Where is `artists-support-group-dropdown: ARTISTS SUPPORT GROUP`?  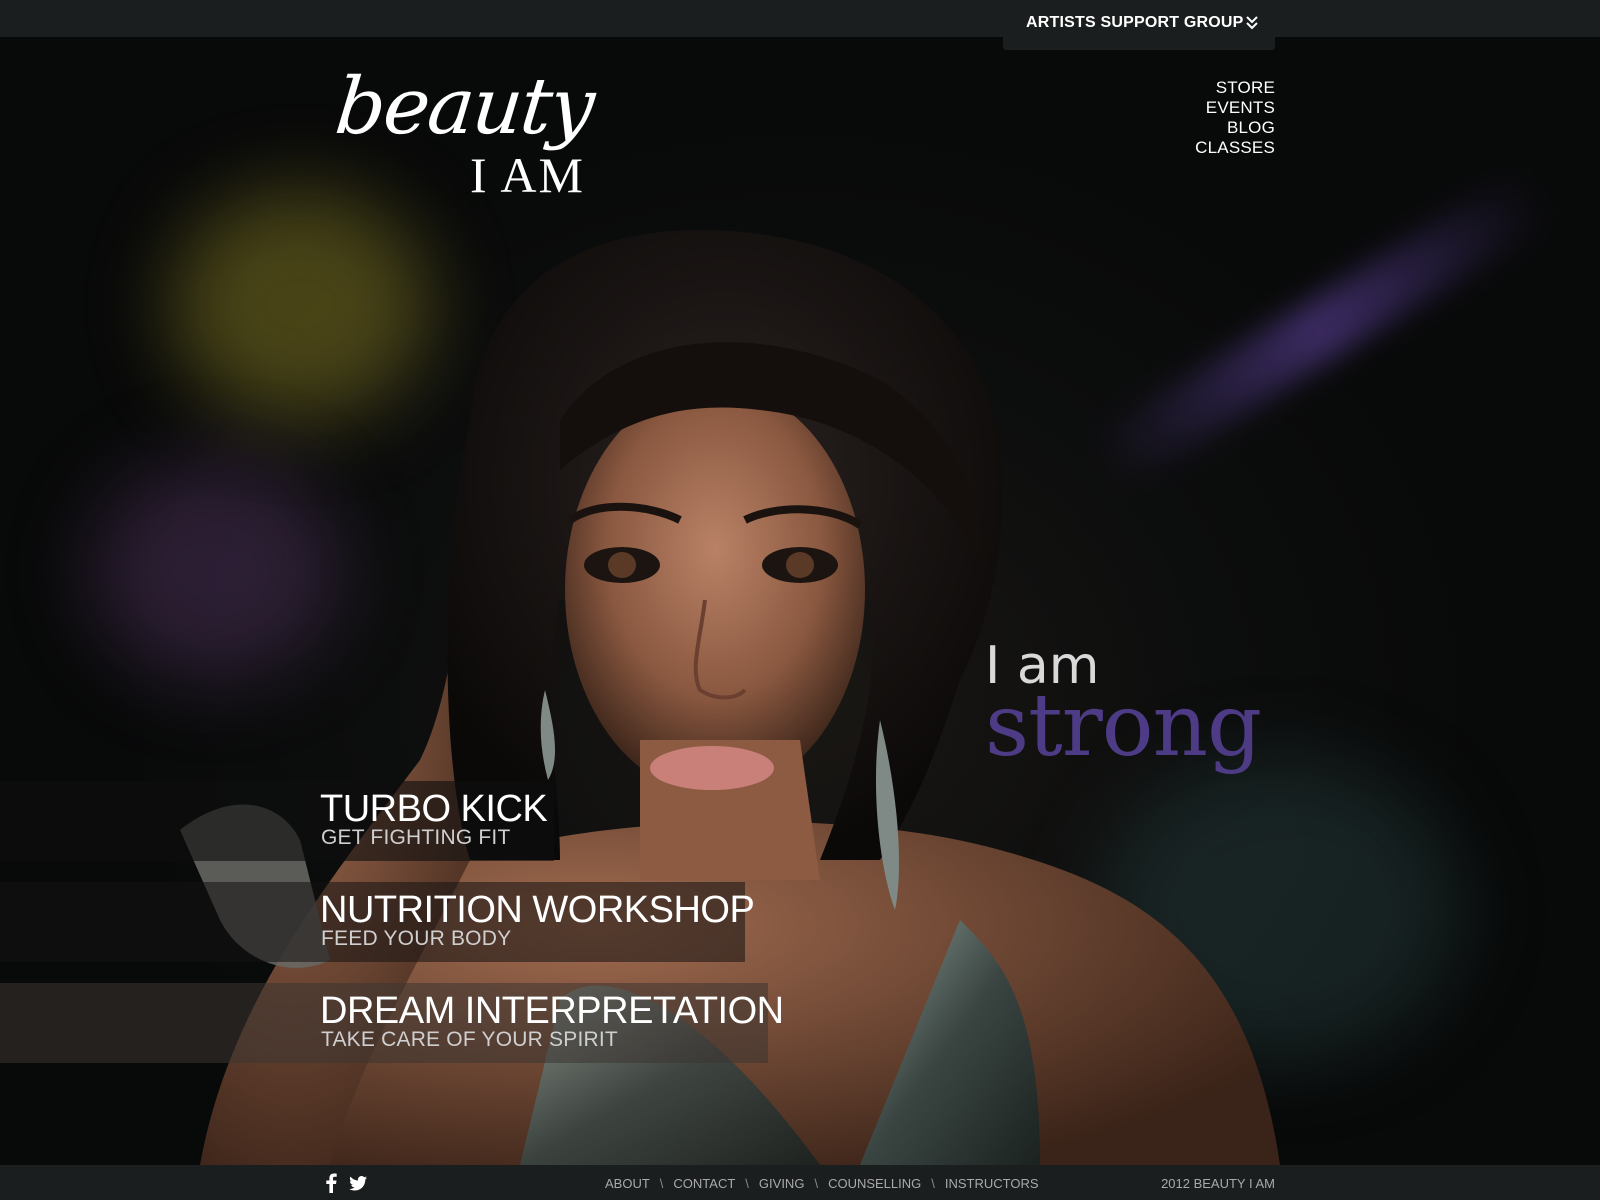
artists-support-group-dropdown: ARTISTS SUPPORT GROUP is located at coordinates (1139, 25).